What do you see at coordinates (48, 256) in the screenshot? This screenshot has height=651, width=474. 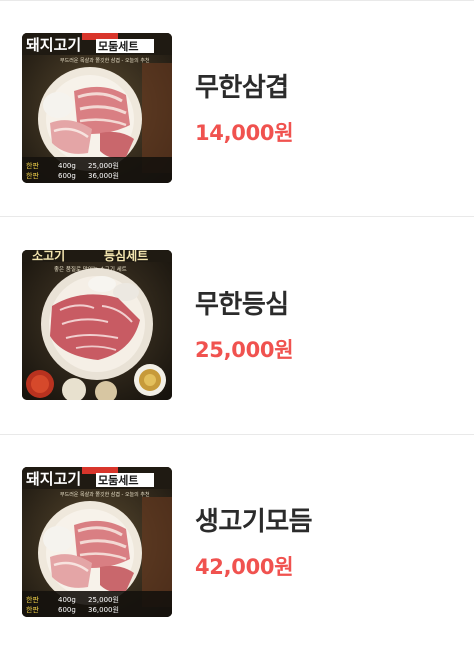 I see `photo-title-main: 소고기` at bounding box center [48, 256].